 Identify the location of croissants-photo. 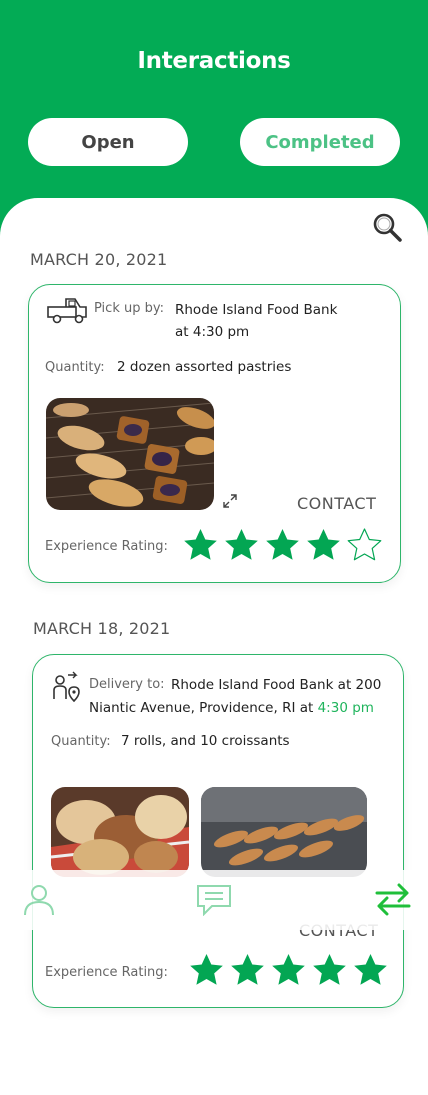
(284, 832).